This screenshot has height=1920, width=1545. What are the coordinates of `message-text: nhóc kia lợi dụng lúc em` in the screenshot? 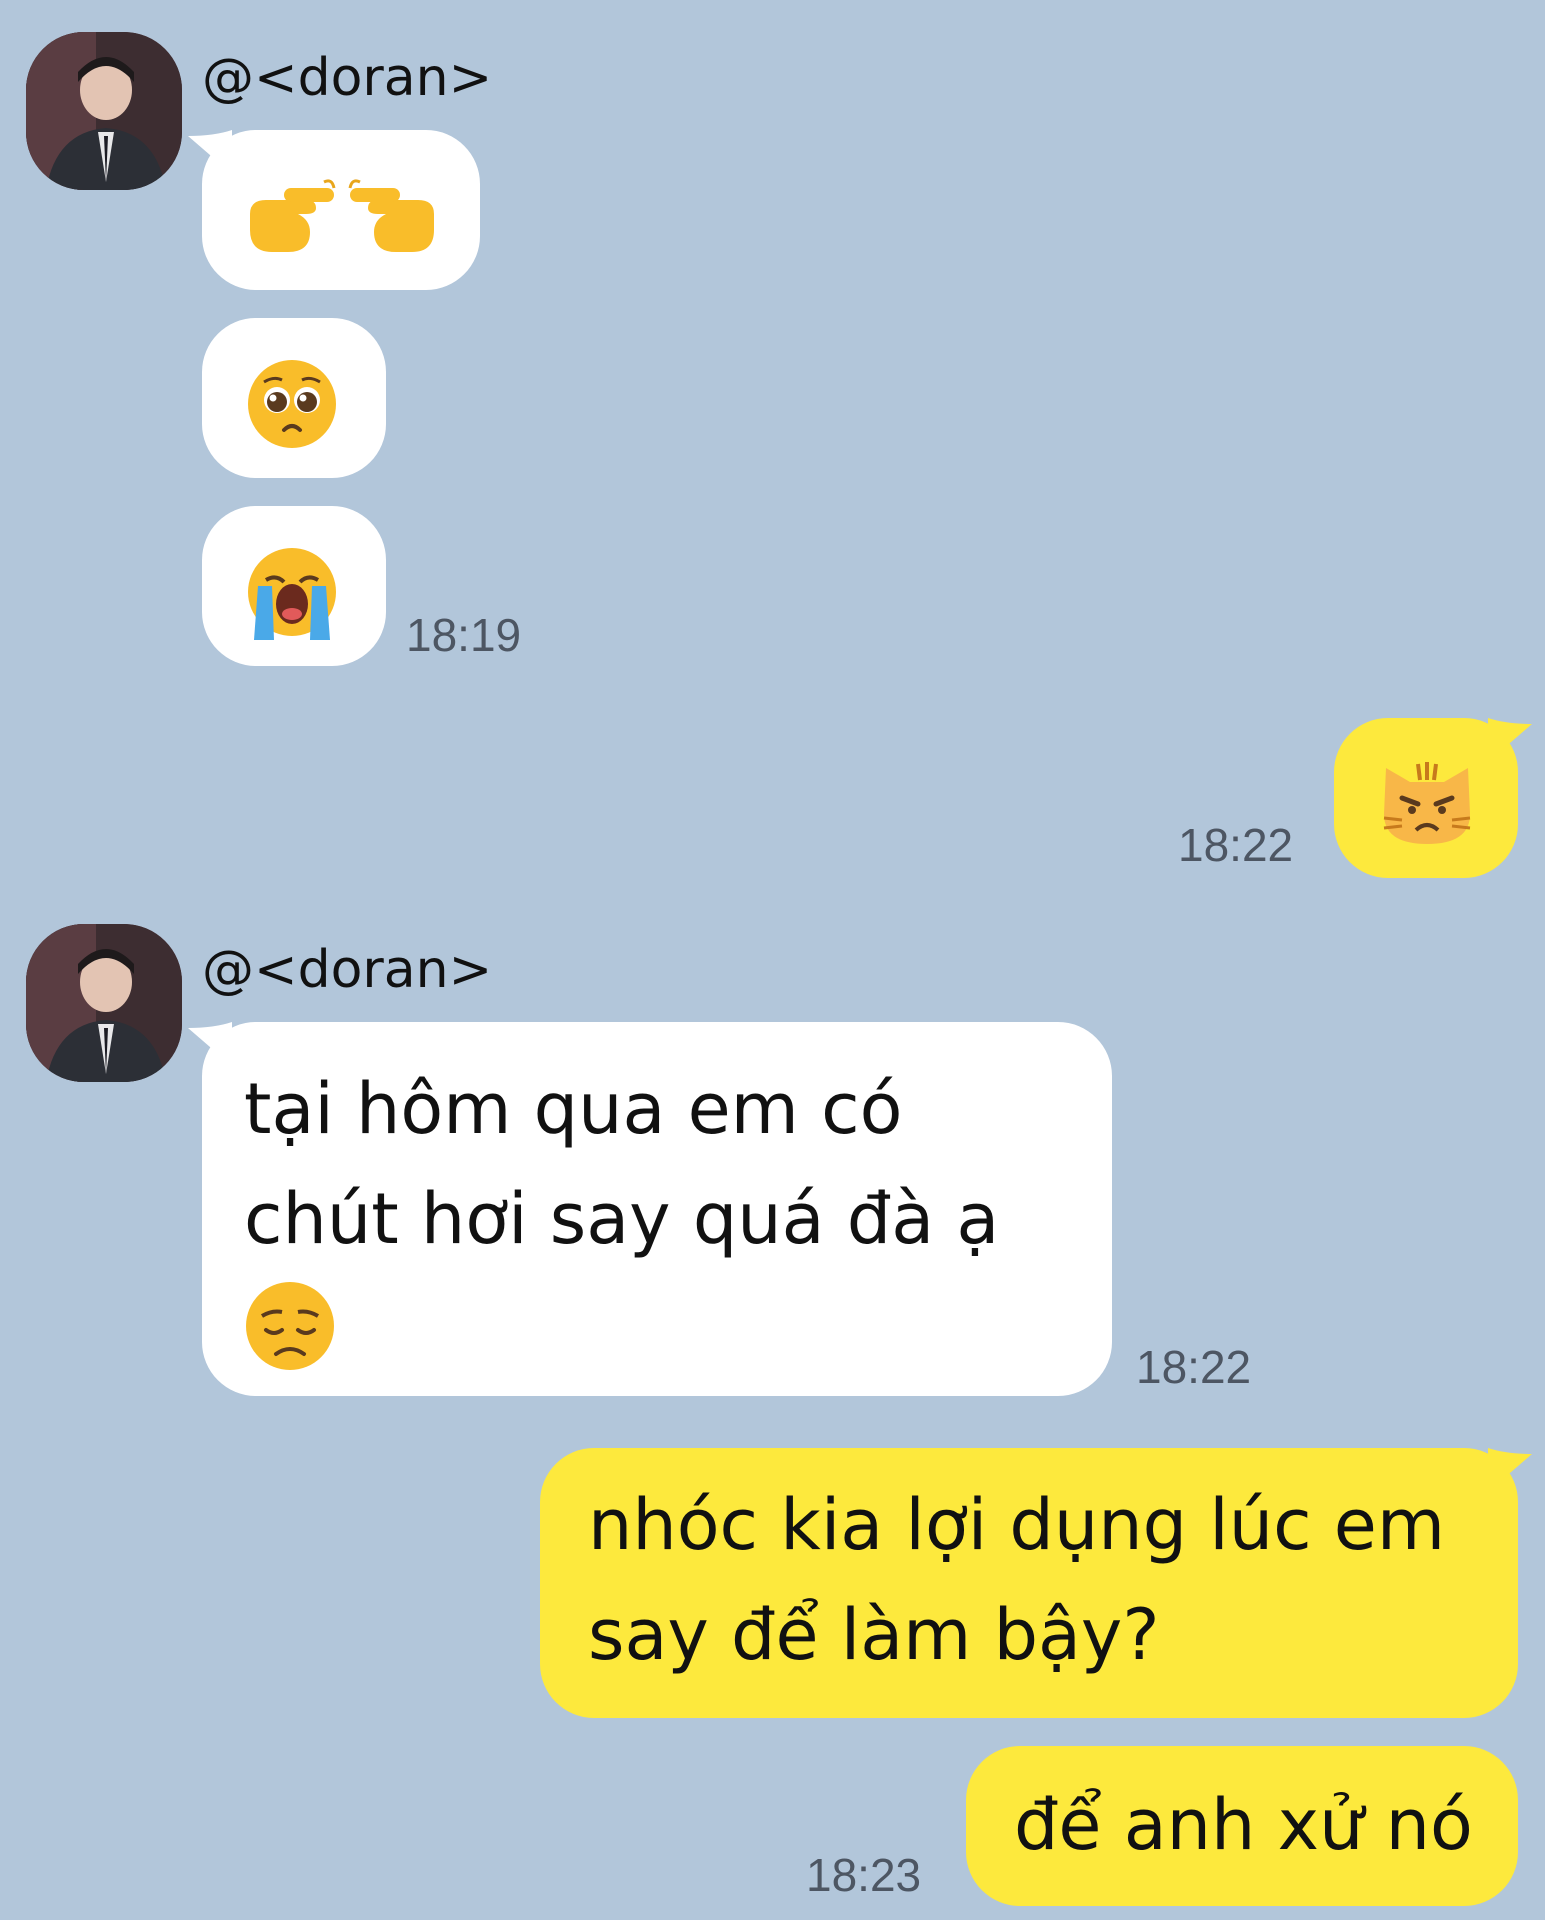 It's located at (1017, 1525).